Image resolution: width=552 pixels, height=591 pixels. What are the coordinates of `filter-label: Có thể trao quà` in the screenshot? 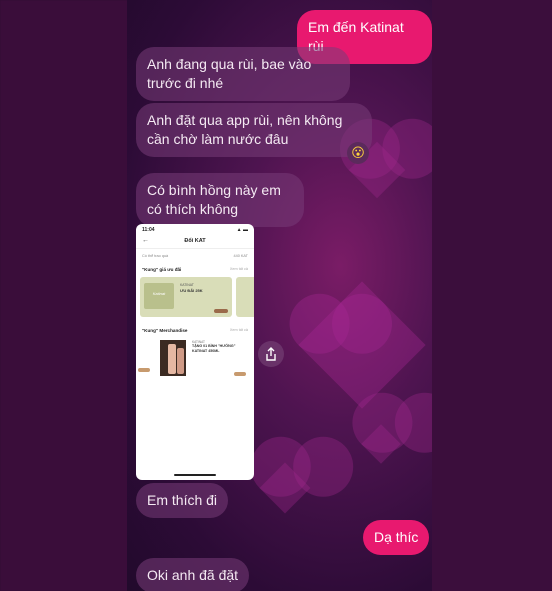 It's located at (155, 256).